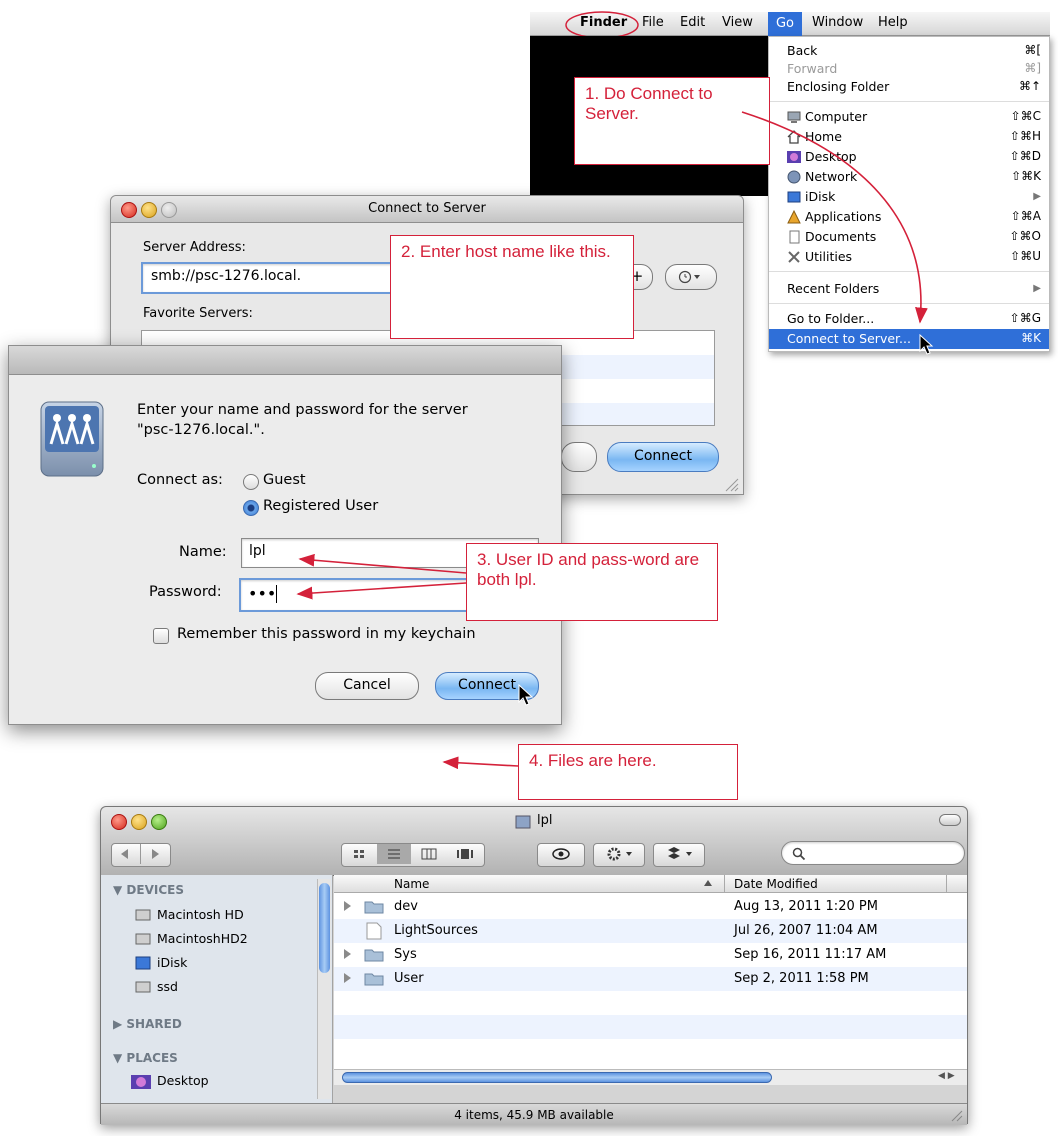 Image resolution: width=1058 pixels, height=1136 pixels. What do you see at coordinates (909, 237) in the screenshot?
I see `menu-item-documents: Documents ⇧⌘O` at bounding box center [909, 237].